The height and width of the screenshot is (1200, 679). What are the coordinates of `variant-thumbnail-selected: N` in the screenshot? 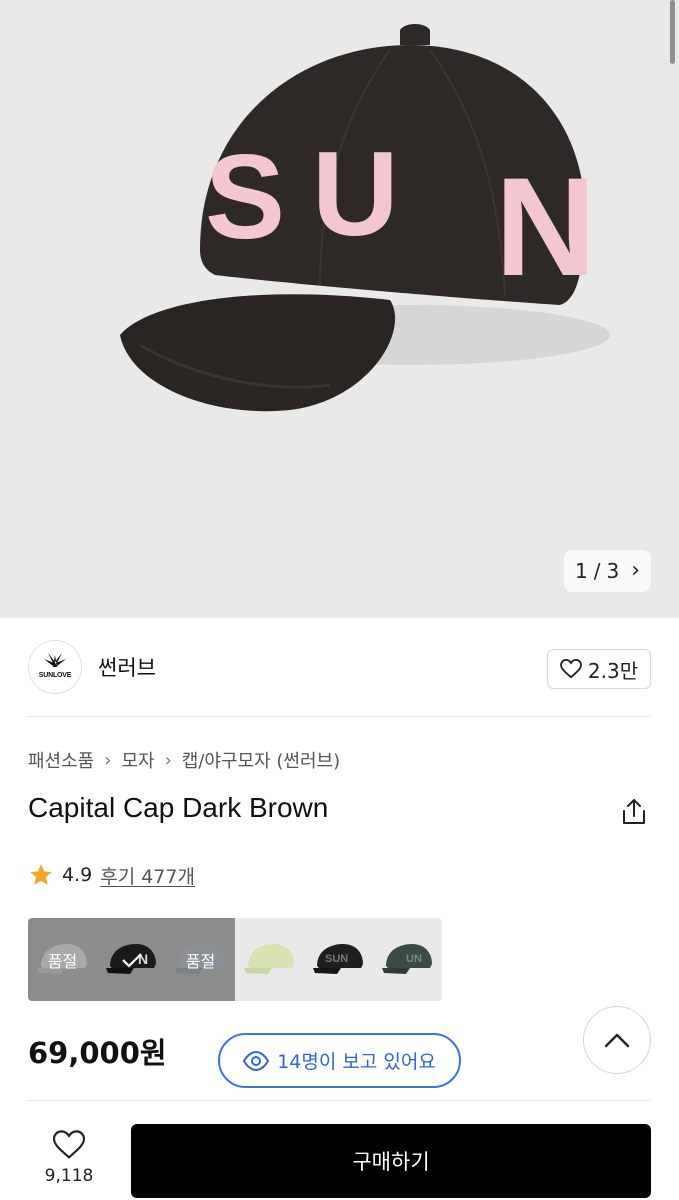 It's located at (131, 959).